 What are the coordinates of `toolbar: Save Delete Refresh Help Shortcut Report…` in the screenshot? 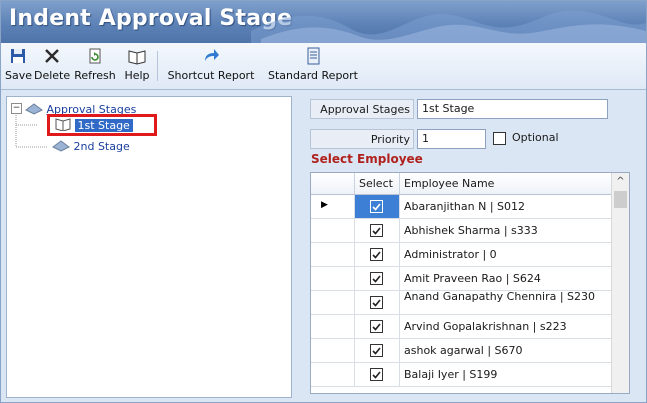 It's located at (323, 66).